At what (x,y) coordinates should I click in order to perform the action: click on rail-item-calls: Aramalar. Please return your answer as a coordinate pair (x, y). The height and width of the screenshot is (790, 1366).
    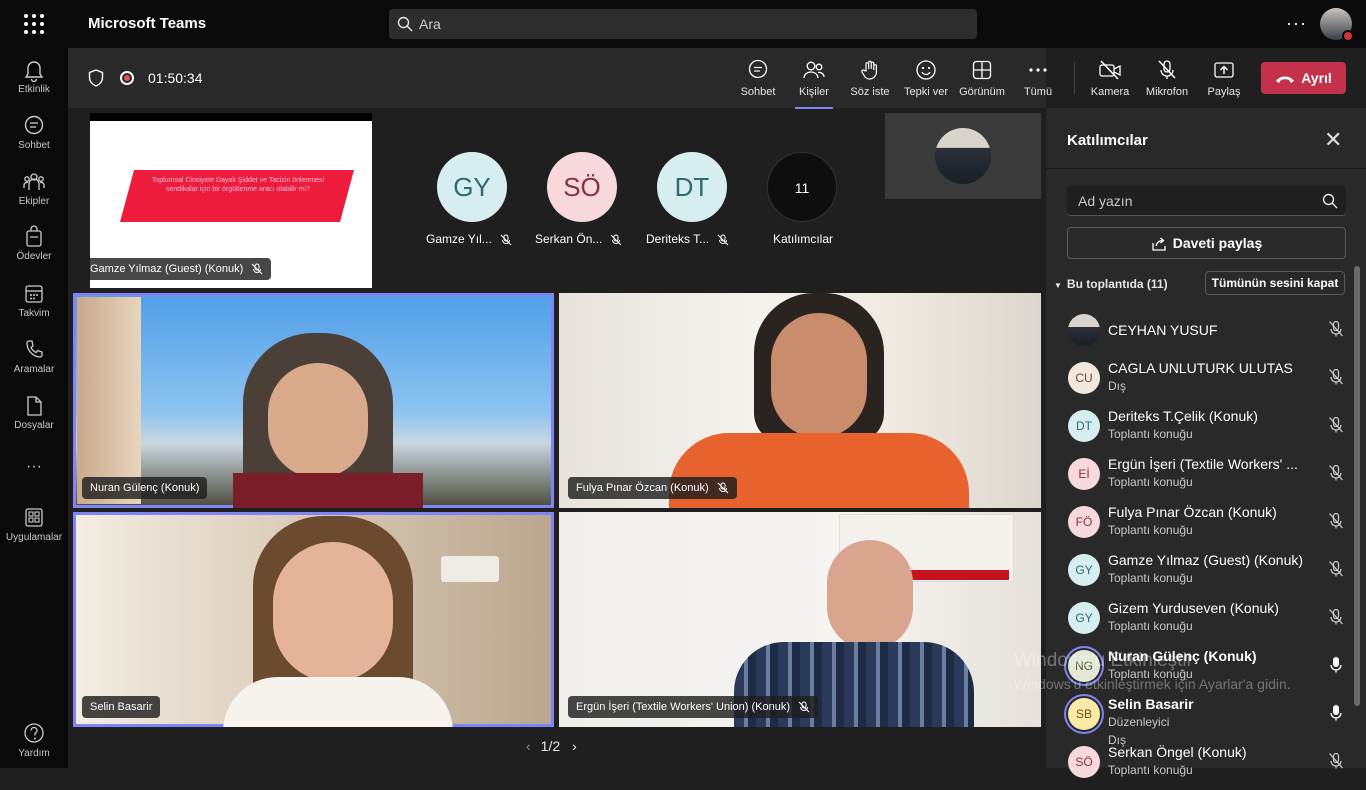
    Looking at the image, I should click on (34, 363).